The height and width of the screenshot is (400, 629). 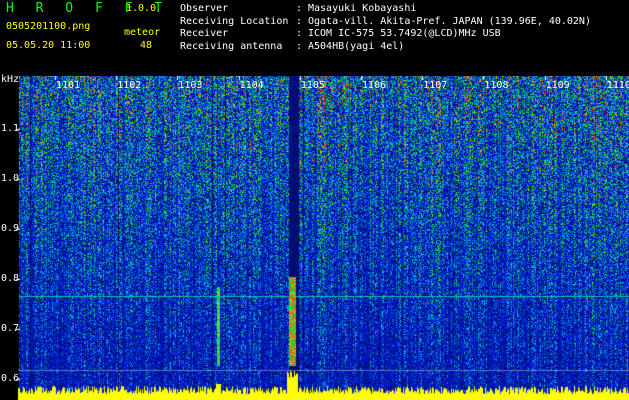 What do you see at coordinates (312, 85) in the screenshot?
I see `x-tick-label: 1105` at bounding box center [312, 85].